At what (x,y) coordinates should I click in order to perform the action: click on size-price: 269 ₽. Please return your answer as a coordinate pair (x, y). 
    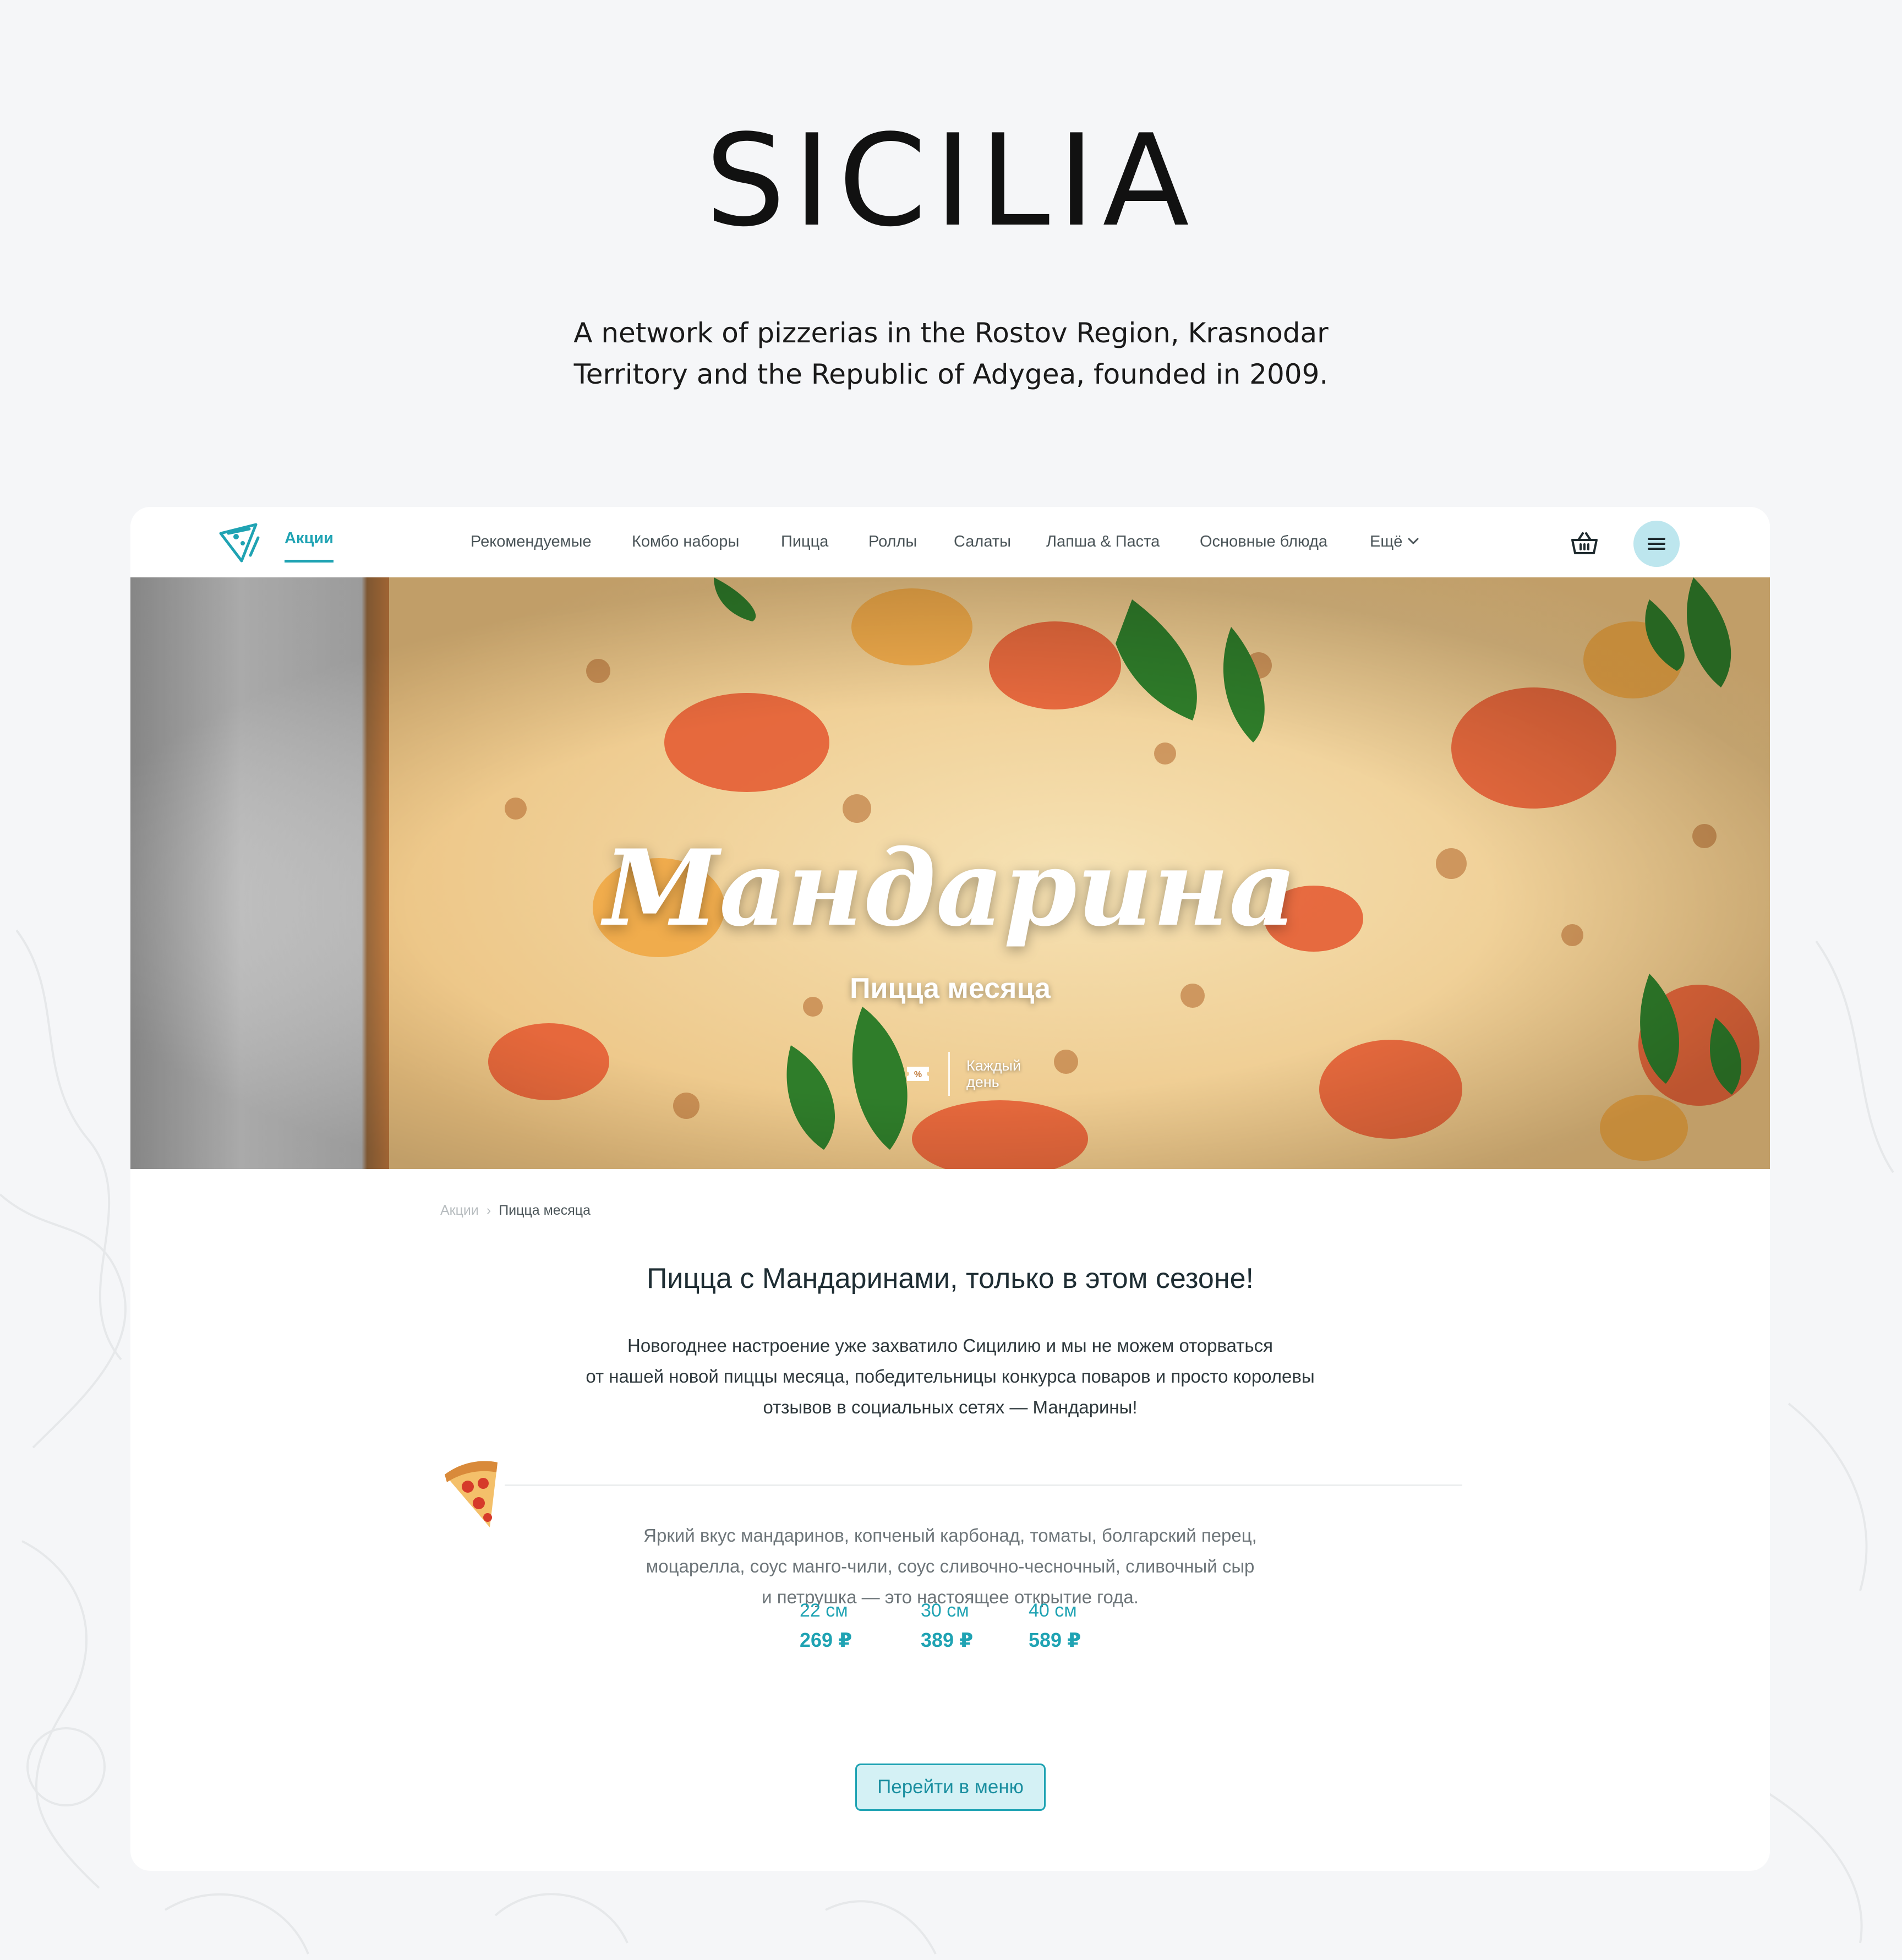
    Looking at the image, I should click on (826, 1640).